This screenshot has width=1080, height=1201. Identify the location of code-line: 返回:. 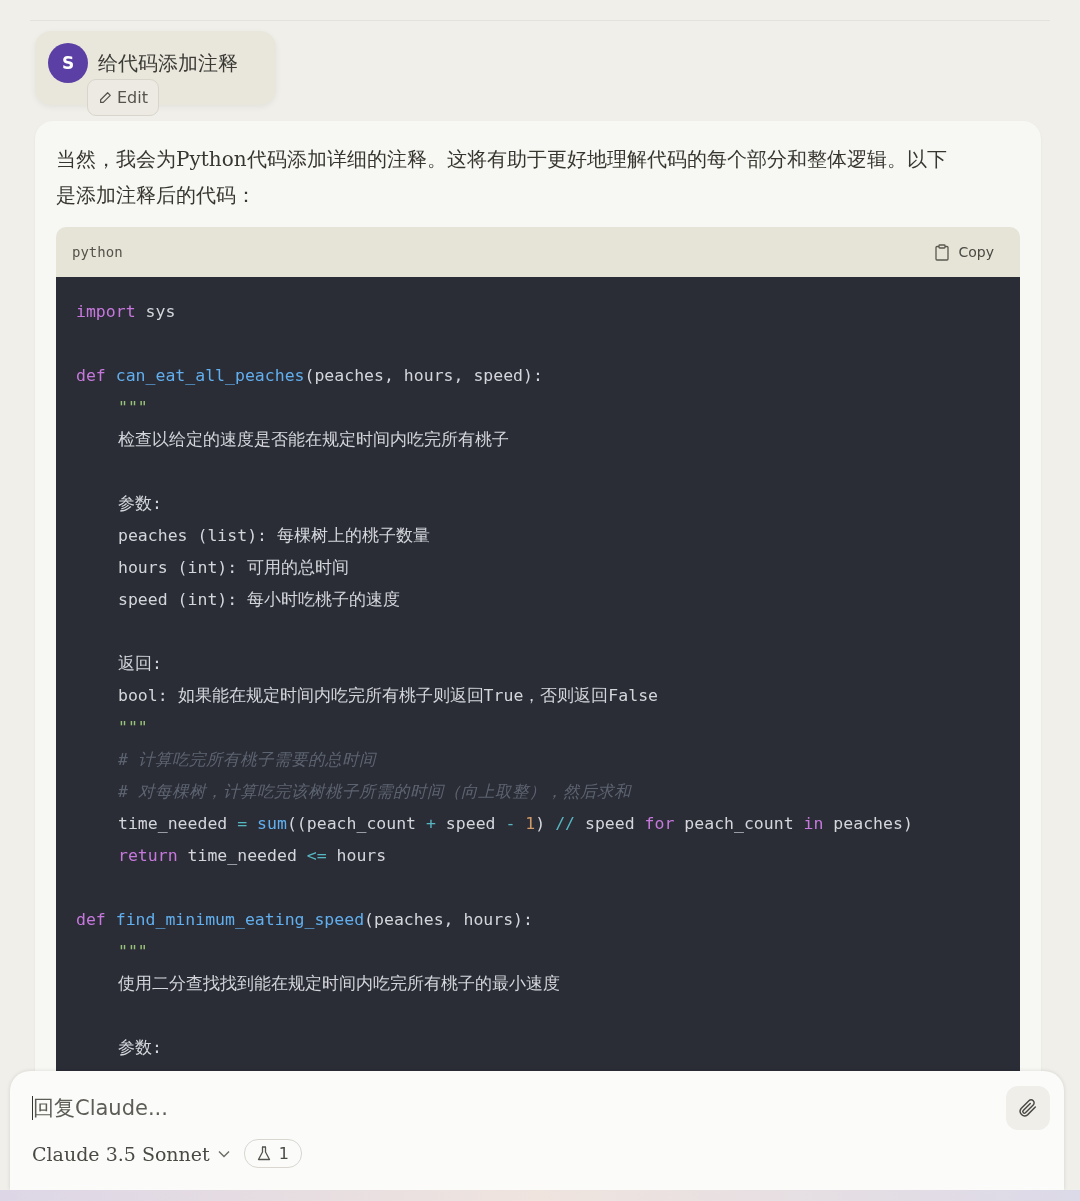
(140, 664).